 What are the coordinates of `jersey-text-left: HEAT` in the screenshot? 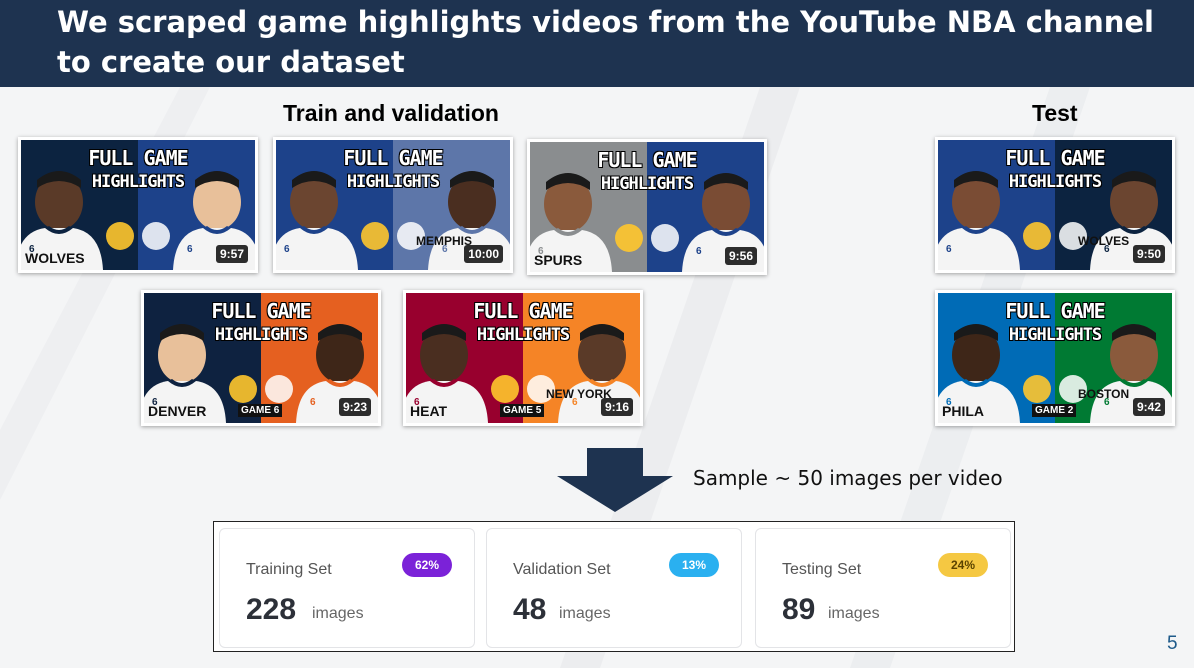 It's located at (429, 411).